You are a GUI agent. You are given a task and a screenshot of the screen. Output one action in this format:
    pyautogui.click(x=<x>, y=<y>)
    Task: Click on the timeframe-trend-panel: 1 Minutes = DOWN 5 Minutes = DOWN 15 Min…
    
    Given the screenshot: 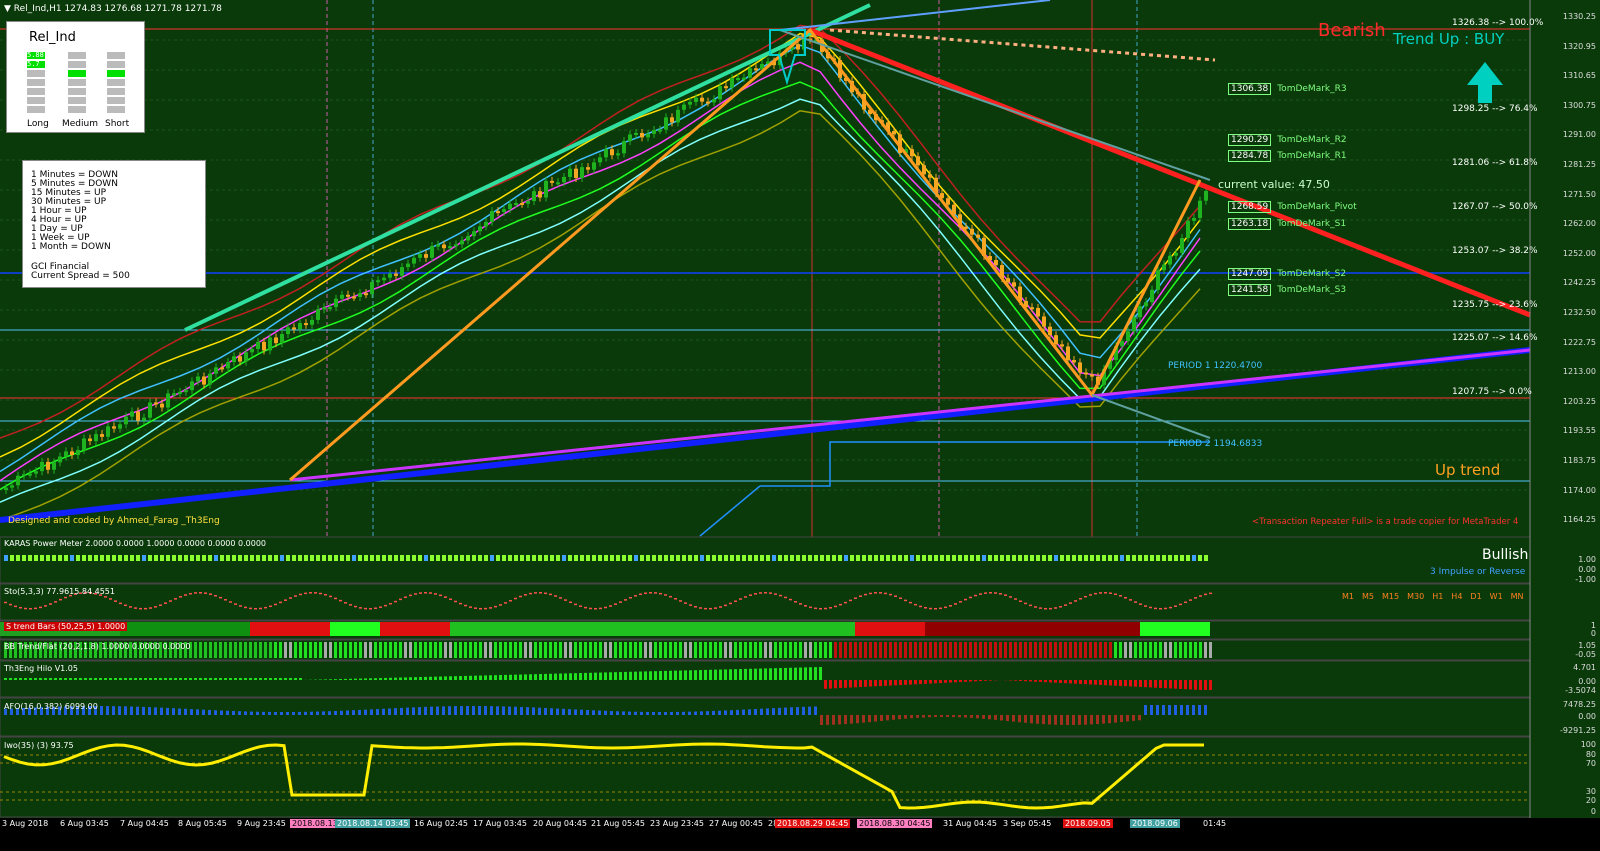 What is the action you would take?
    pyautogui.click(x=114, y=224)
    